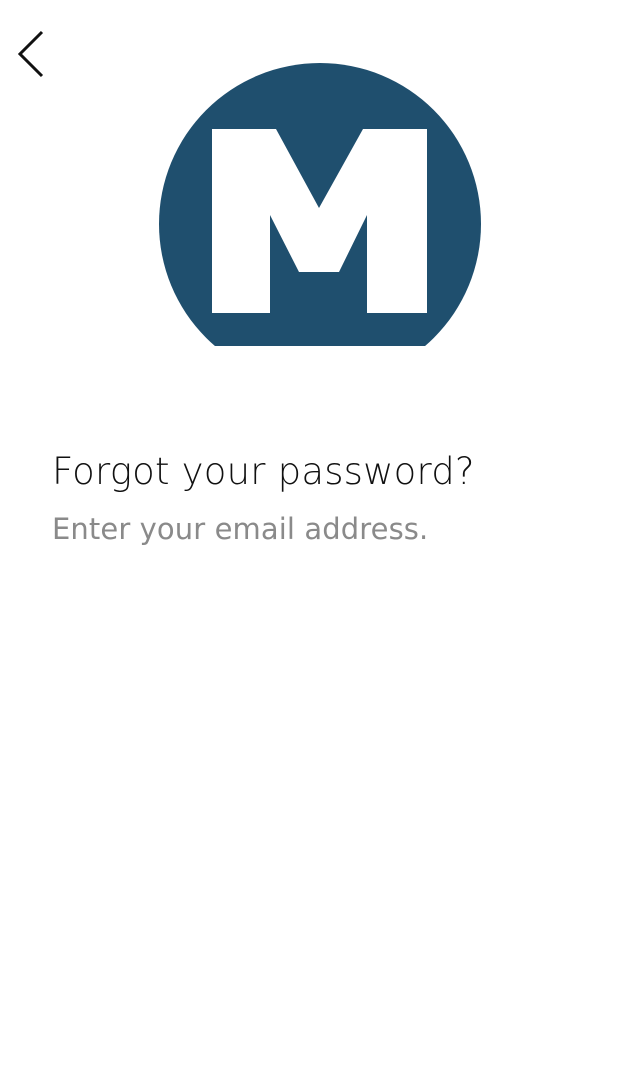 This screenshot has height=1067, width=640. I want to click on app-logo, so click(320, 204).